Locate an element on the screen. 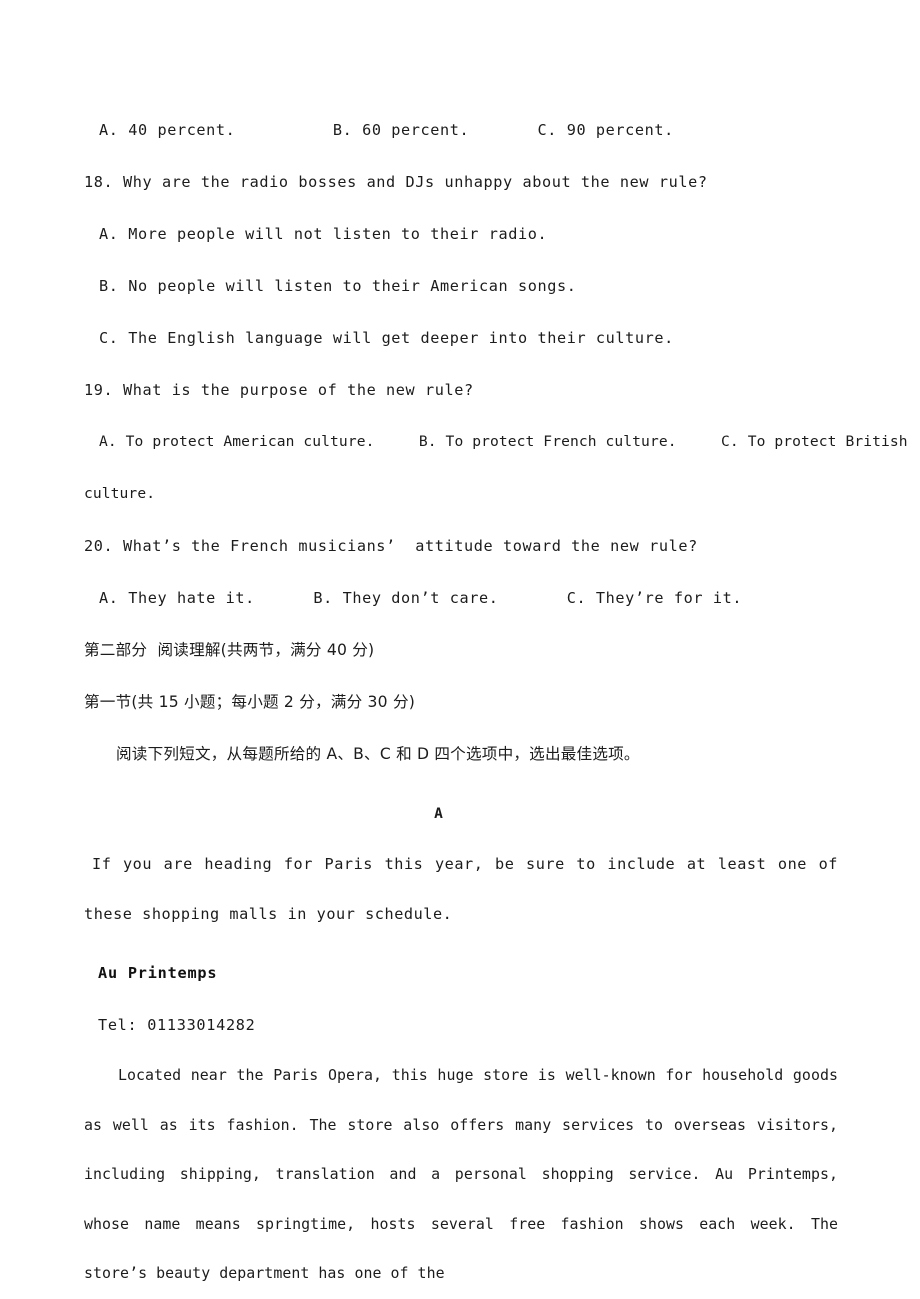 The height and width of the screenshot is (1299, 920). section-one-heading: 第一节(共 15 小题；每小题 2 分，满分 30 分) is located at coordinates (250, 702).